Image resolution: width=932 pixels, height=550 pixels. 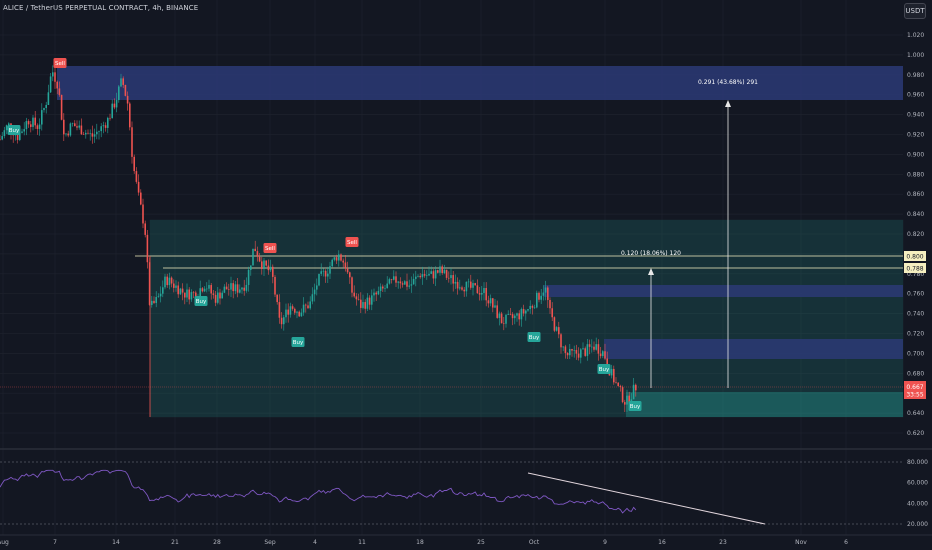 I want to click on price-label-0800: 0.800, so click(x=915, y=256).